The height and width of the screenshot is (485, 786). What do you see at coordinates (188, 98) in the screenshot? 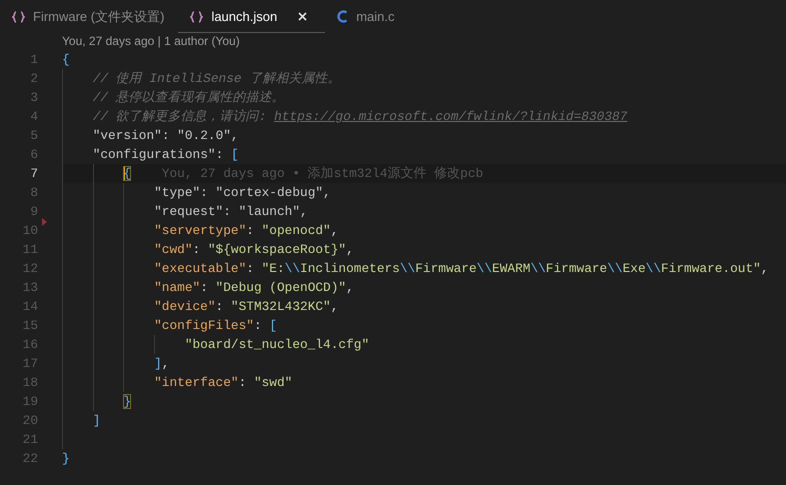
I see `code-line: // 悬停以查看现有属性的描述。` at bounding box center [188, 98].